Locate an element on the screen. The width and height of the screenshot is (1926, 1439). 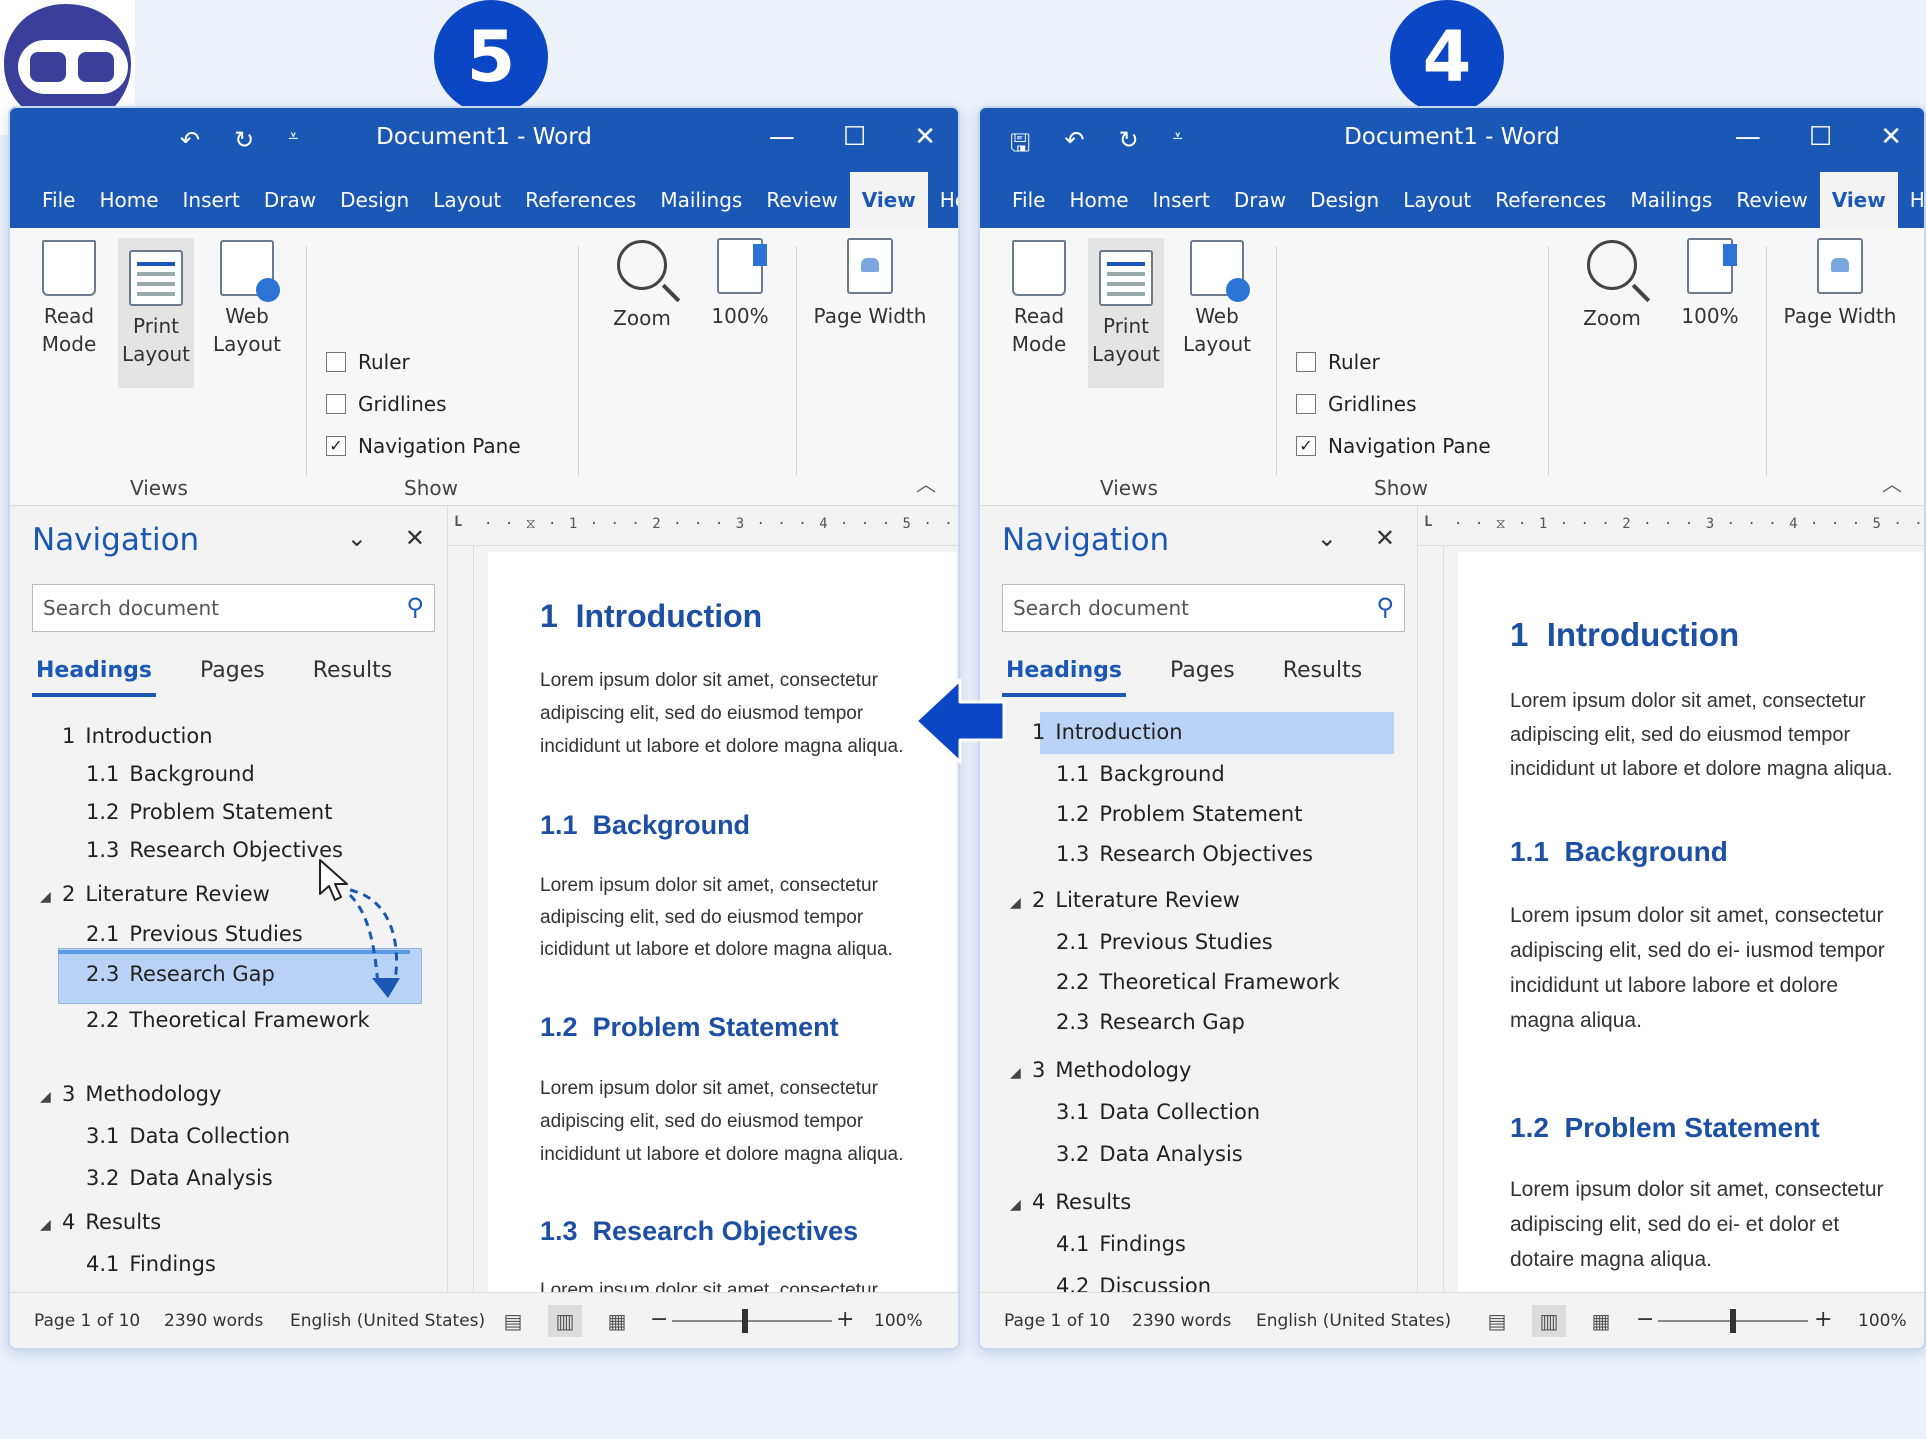
chevron-down-icon: ⌄ is located at coordinates (357, 538).